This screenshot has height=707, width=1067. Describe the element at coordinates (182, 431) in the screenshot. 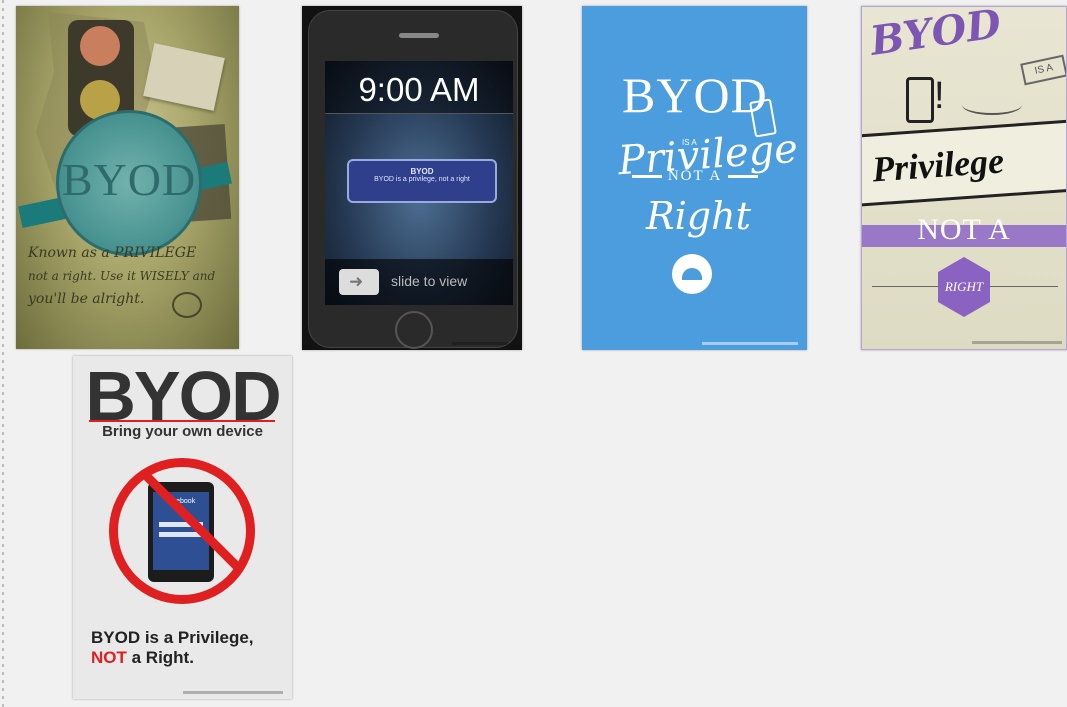

I see `poster-subtitle: Bring your own device` at that location.